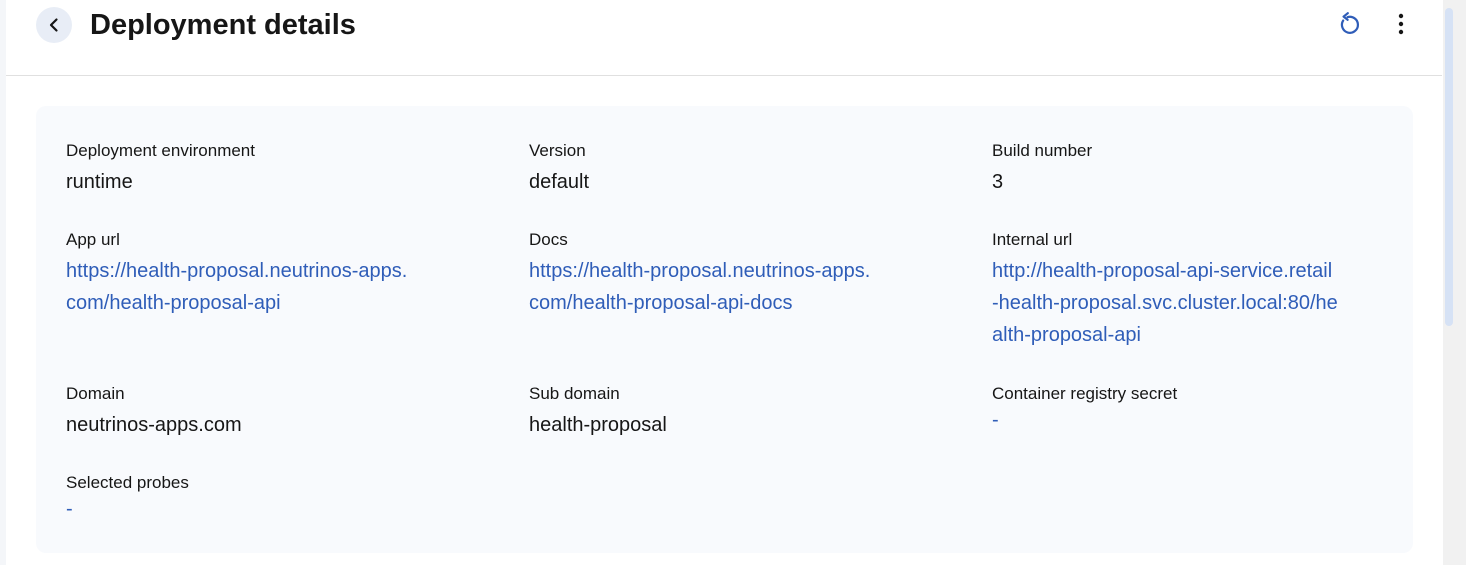  What do you see at coordinates (998, 182) in the screenshot?
I see `field-value: 3` at bounding box center [998, 182].